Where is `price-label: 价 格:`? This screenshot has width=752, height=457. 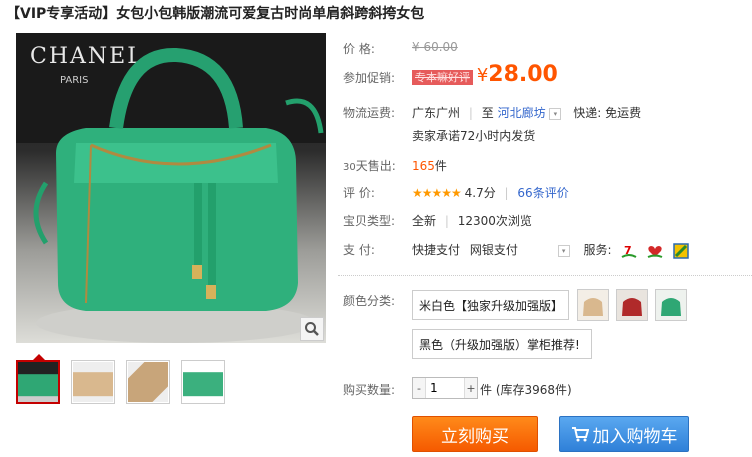 price-label: 价 格: is located at coordinates (359, 49).